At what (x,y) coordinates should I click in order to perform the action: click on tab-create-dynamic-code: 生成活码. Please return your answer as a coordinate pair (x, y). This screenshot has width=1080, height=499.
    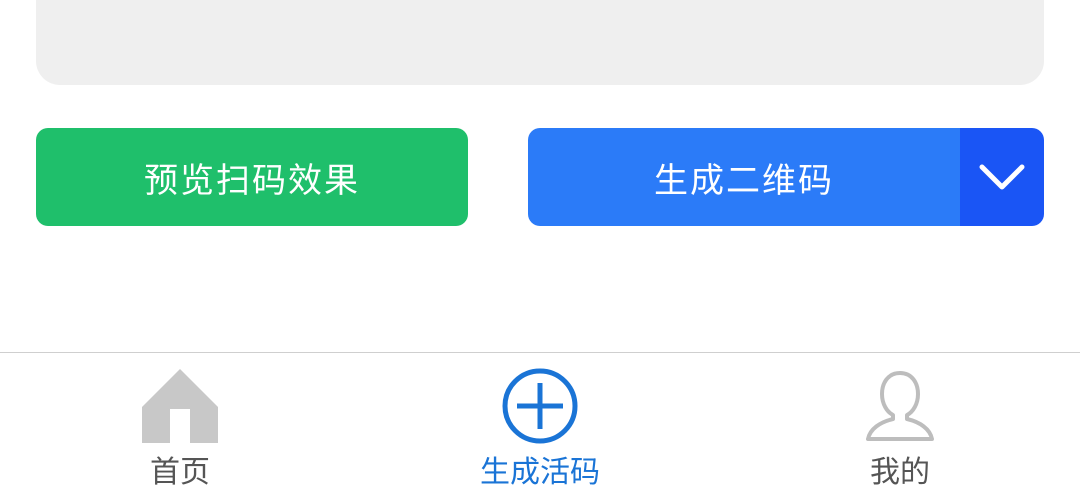
    Looking at the image, I should click on (540, 426).